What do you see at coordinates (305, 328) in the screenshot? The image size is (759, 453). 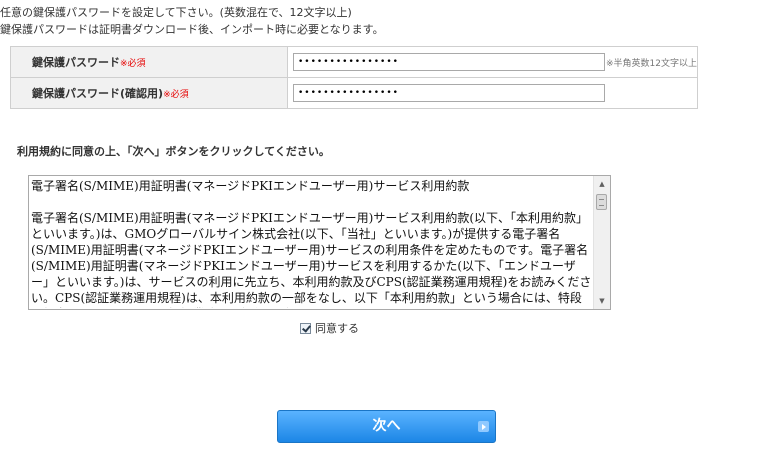 I see `agree-checkbox` at bounding box center [305, 328].